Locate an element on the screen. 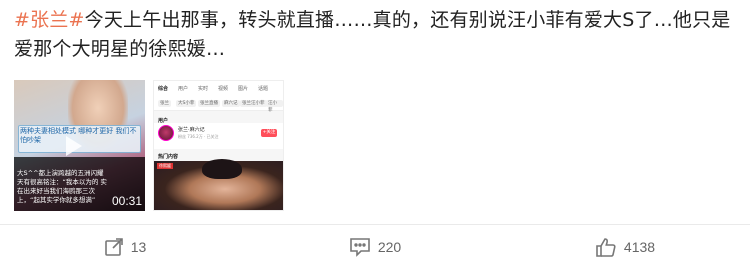 The width and height of the screenshot is (750, 269). screenshot-tab: 图片 is located at coordinates (243, 89).